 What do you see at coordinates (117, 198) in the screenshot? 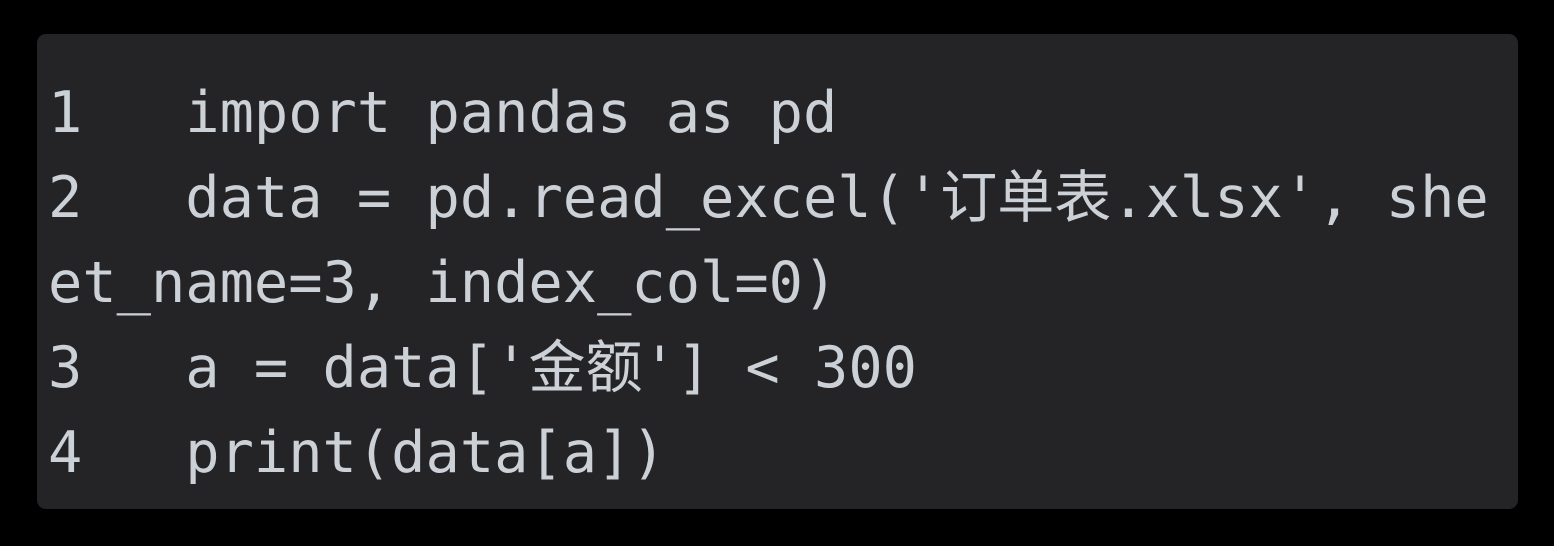
I see `line-number: 2` at bounding box center [117, 198].